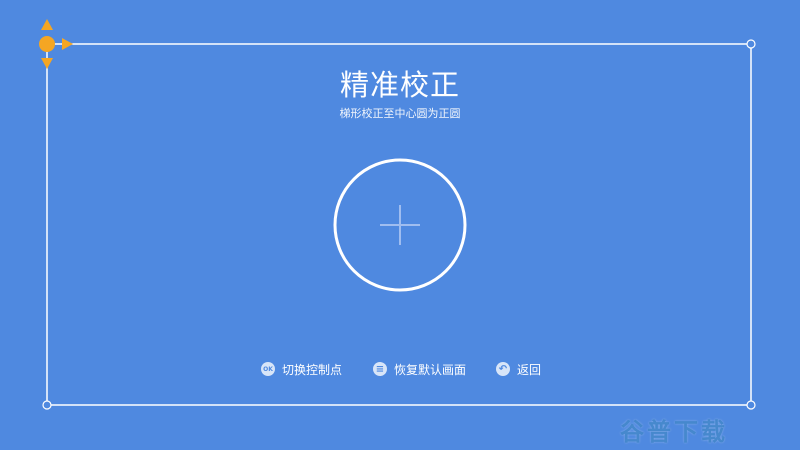 The height and width of the screenshot is (450, 800). Describe the element at coordinates (430, 369) in the screenshot. I see `restore-default-label: 恢复默认画面` at that location.